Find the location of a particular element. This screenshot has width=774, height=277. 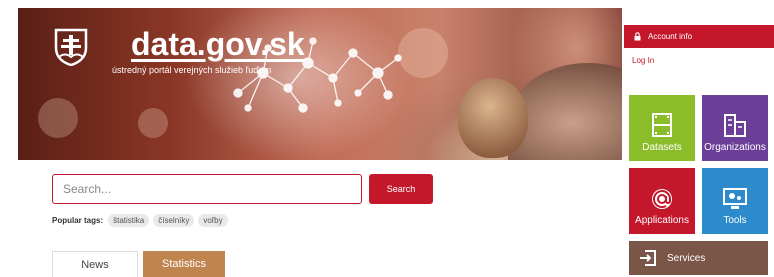

popular-tags: Popular tags: štatistika číselníky voľby is located at coordinates (142, 220).